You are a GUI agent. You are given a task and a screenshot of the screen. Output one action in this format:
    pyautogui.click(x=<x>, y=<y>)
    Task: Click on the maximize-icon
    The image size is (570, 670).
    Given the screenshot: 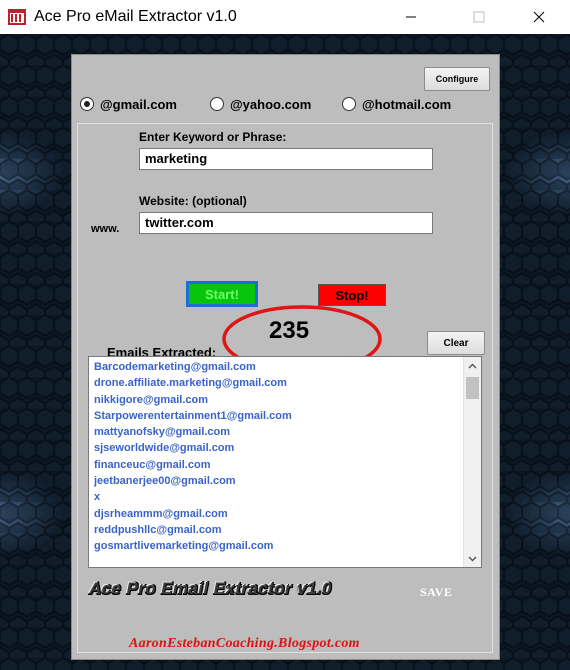 What is the action you would take?
    pyautogui.click(x=479, y=17)
    